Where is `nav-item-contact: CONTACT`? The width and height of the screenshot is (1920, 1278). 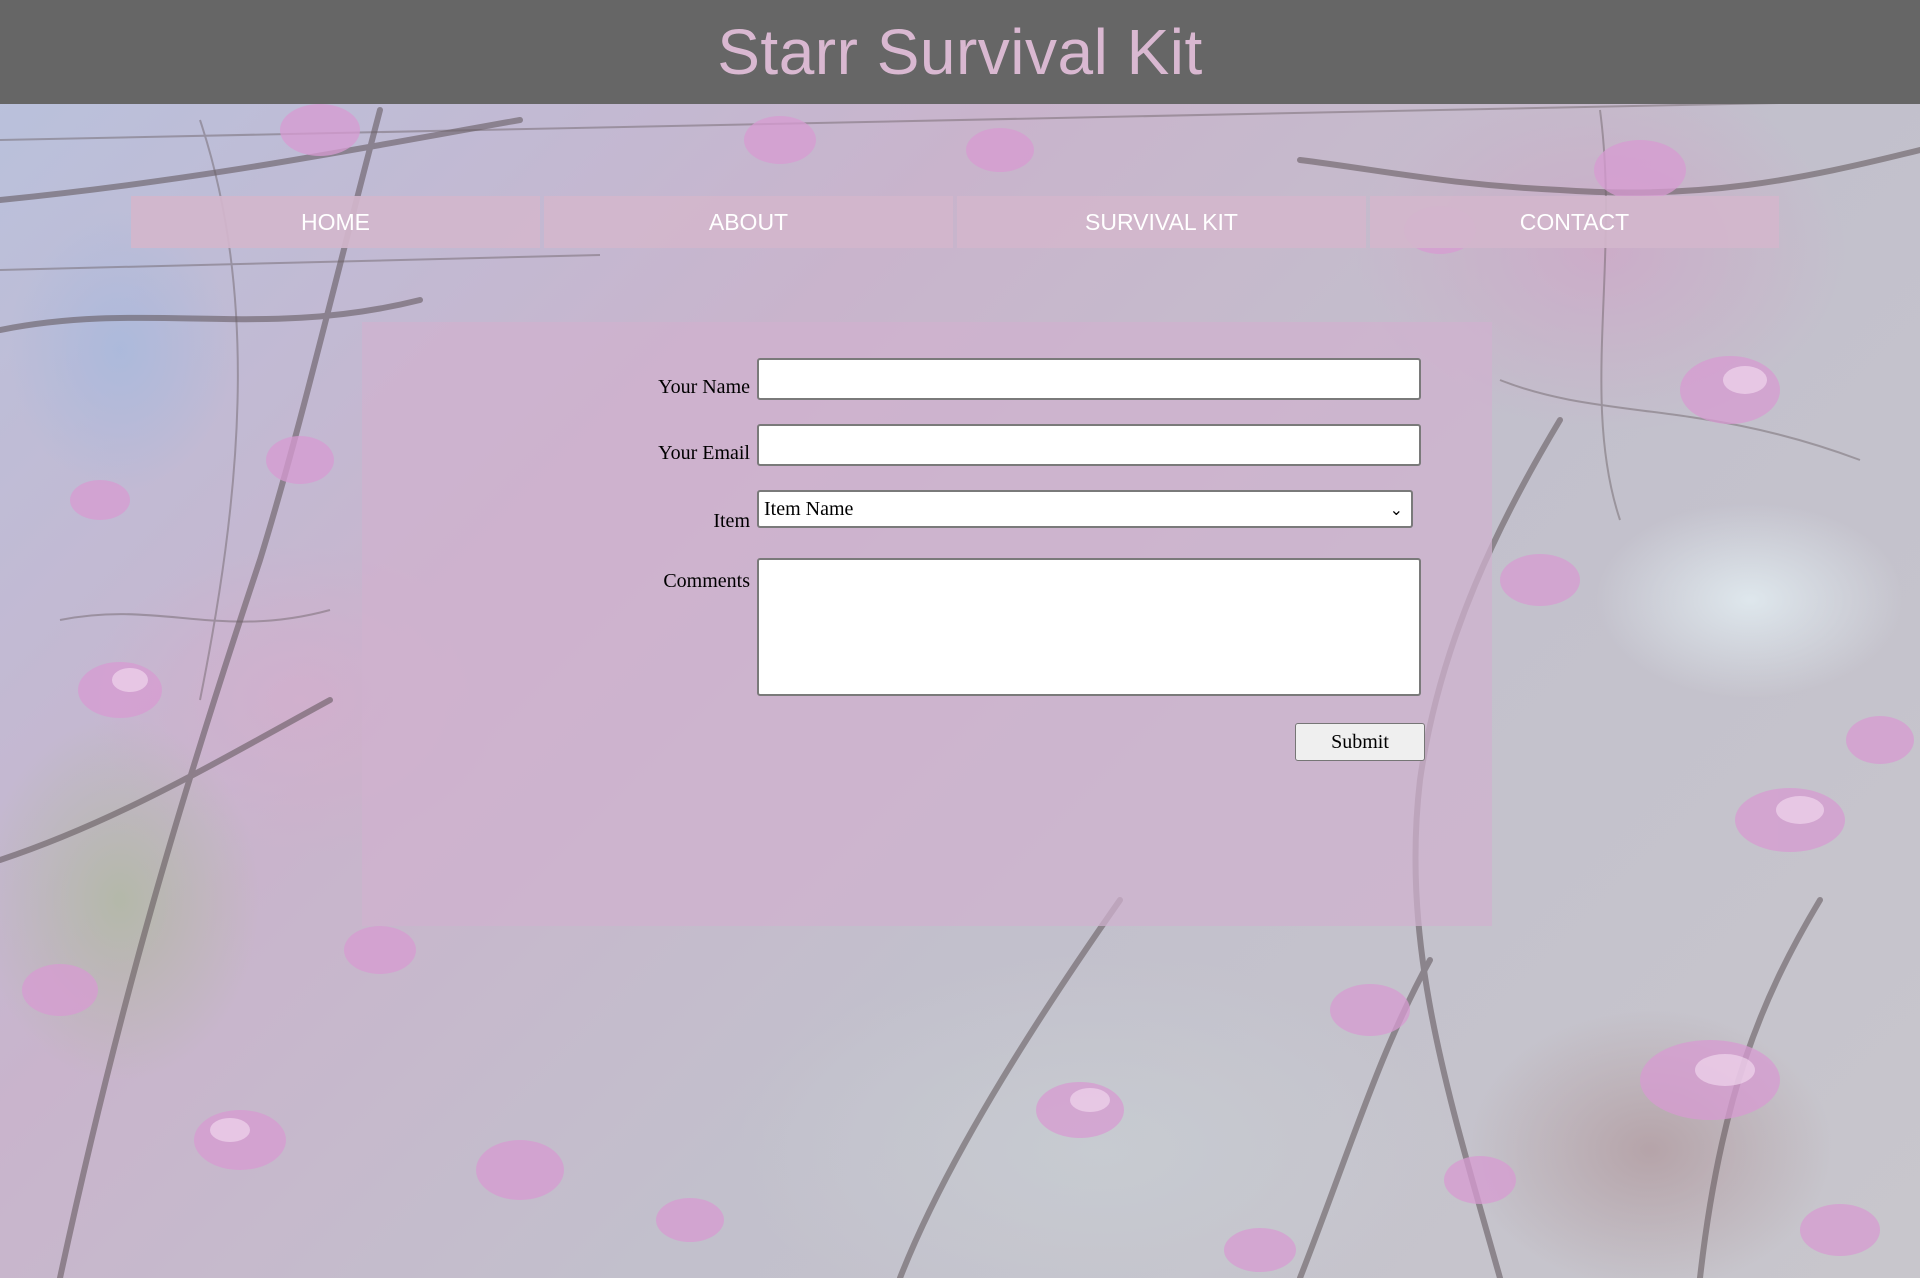
nav-item-contact: CONTACT is located at coordinates (1574, 222).